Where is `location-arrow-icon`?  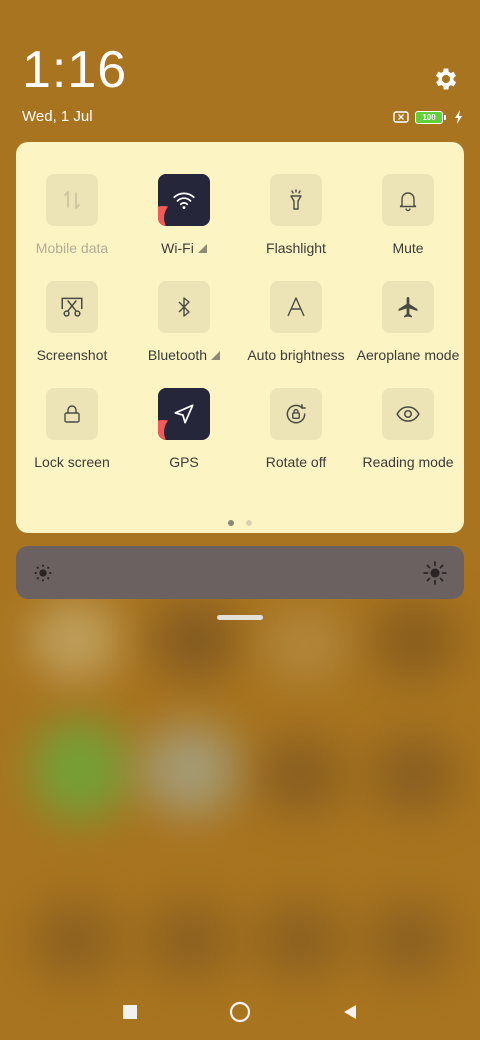
location-arrow-icon is located at coordinates (184, 414).